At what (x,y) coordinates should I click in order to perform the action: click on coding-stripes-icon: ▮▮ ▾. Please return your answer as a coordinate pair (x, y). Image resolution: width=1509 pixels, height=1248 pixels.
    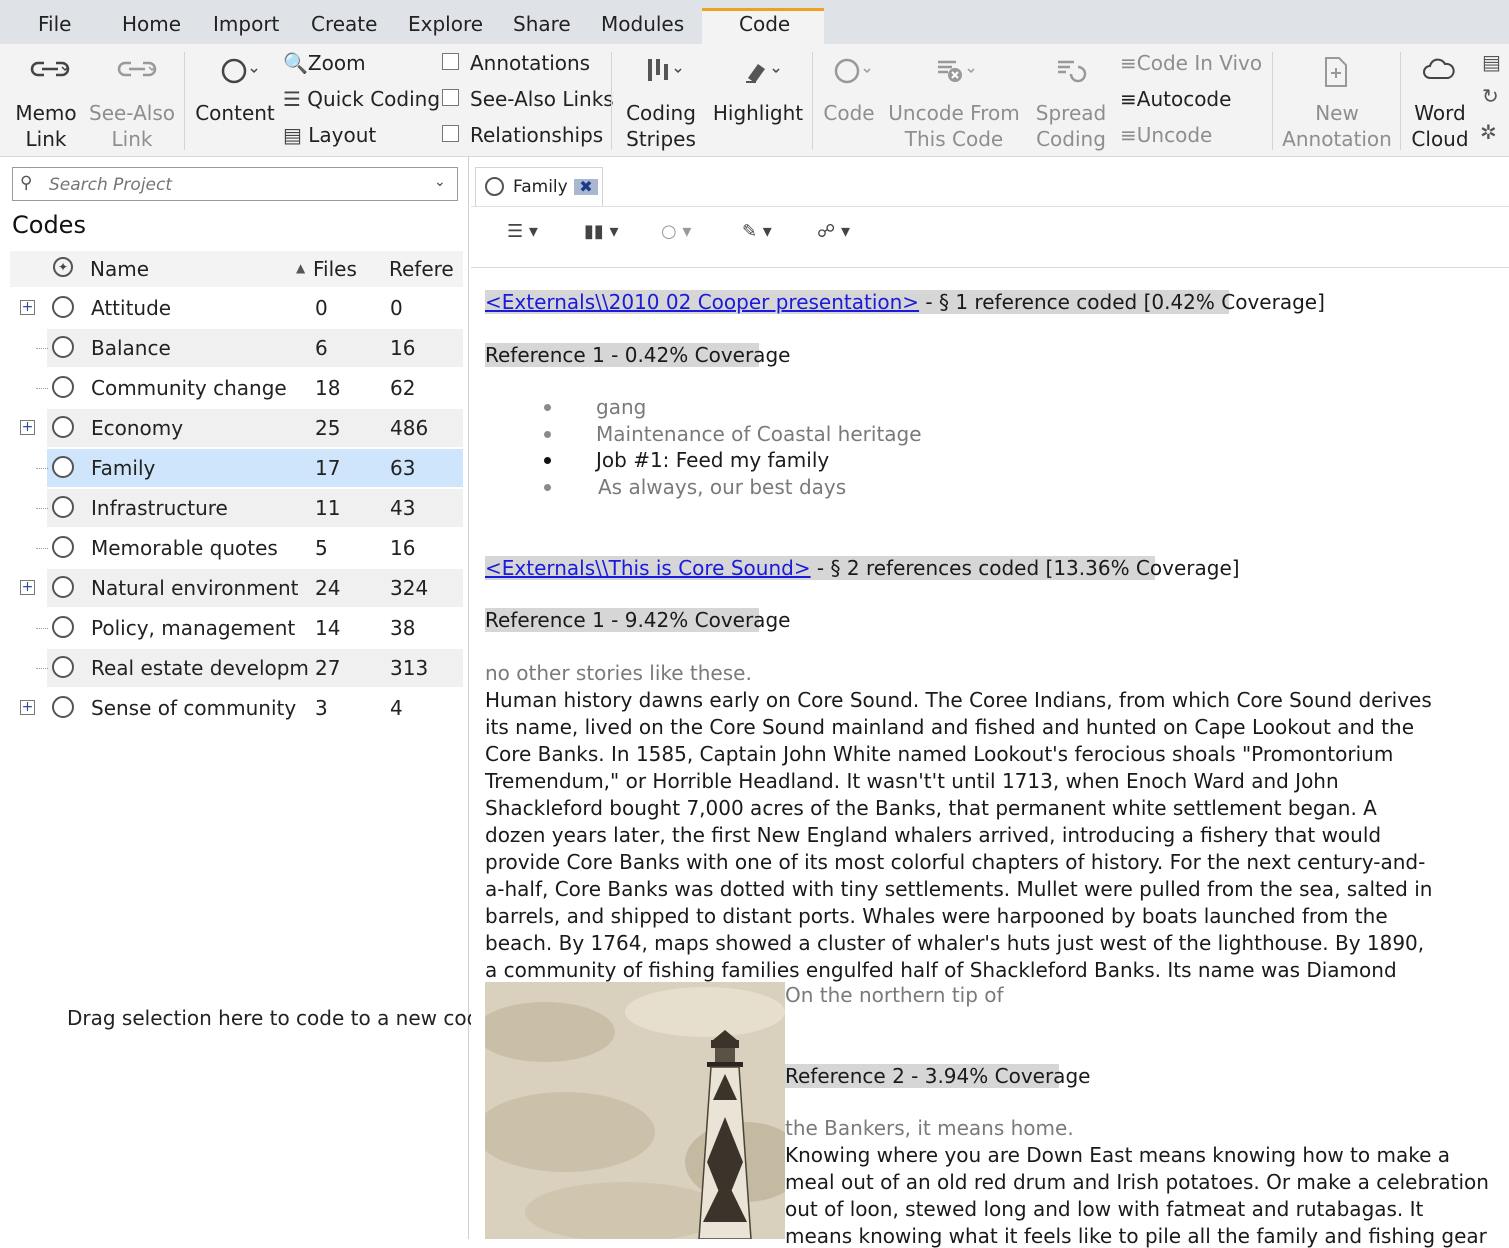
    Looking at the image, I should click on (601, 231).